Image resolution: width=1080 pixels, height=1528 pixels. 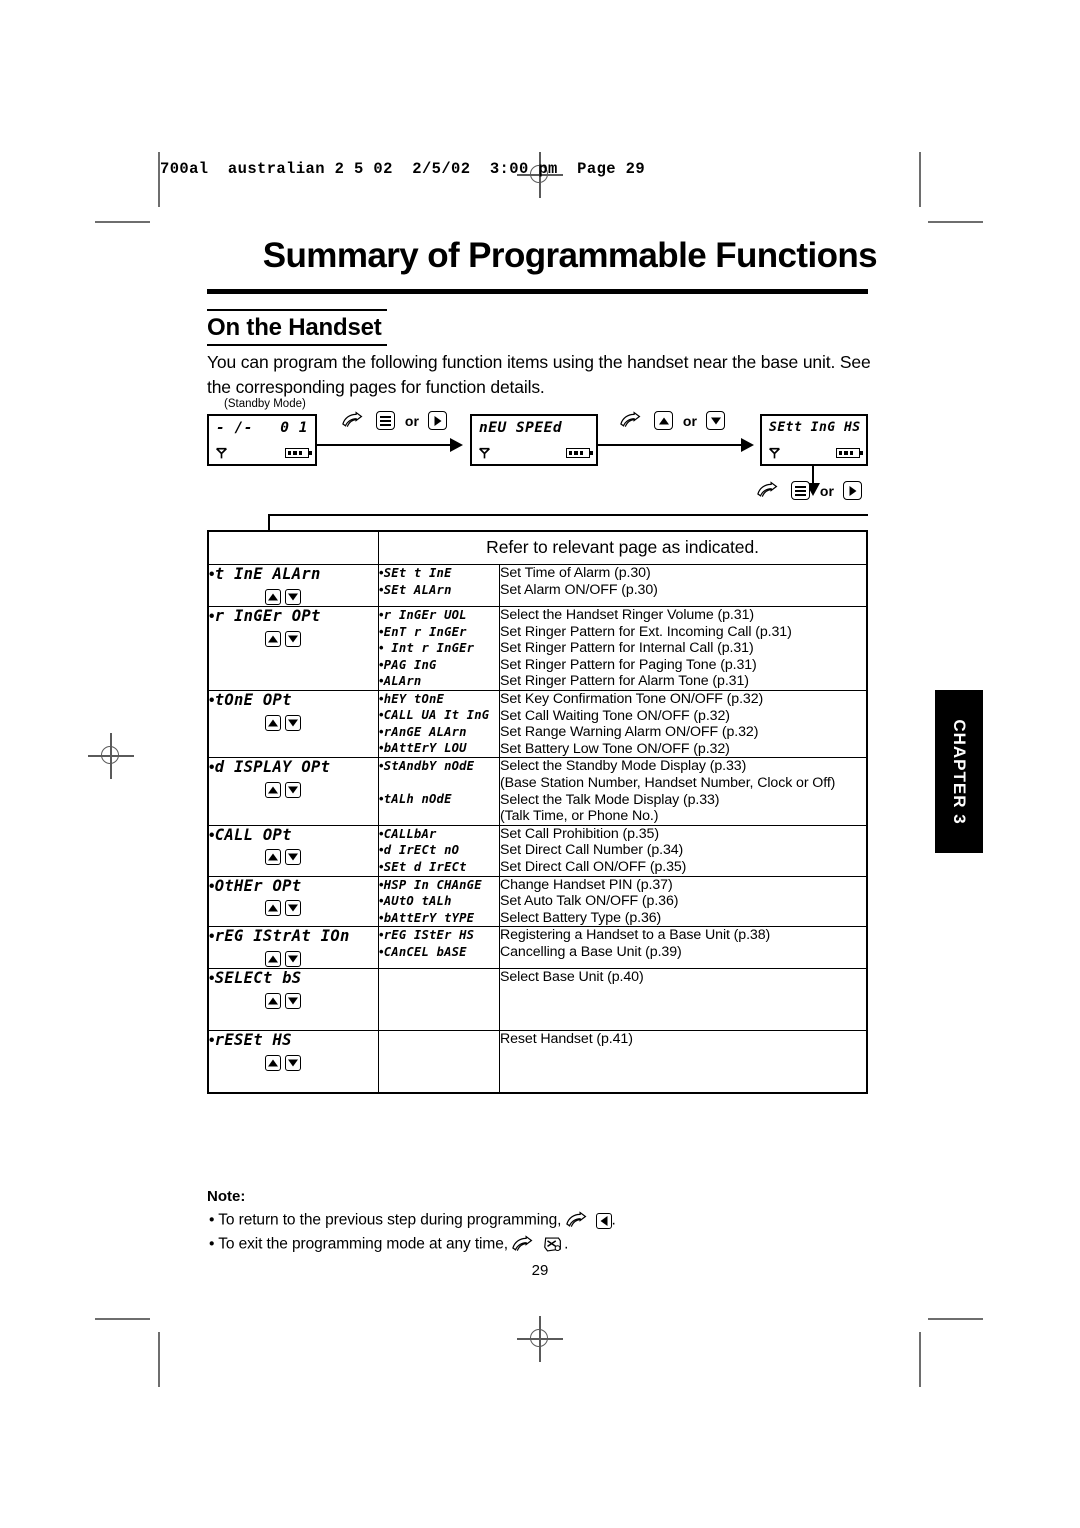 I want to click on left-arrow-key-icon, so click(x=603, y=1220).